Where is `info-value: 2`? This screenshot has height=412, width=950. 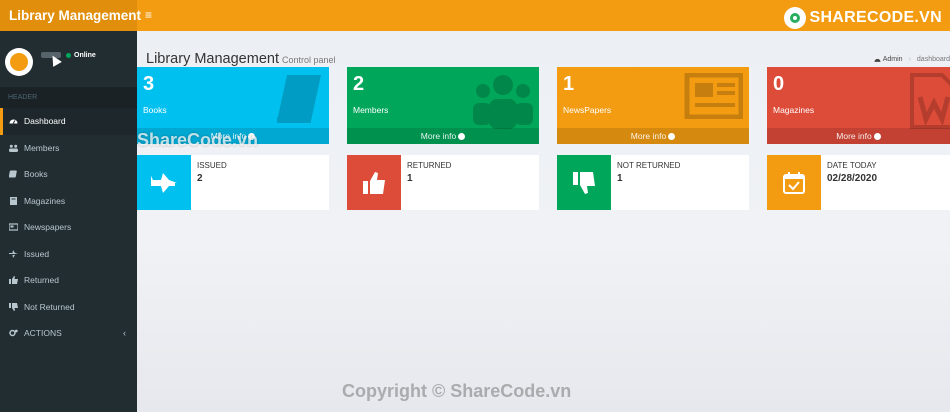 info-value: 2 is located at coordinates (200, 178).